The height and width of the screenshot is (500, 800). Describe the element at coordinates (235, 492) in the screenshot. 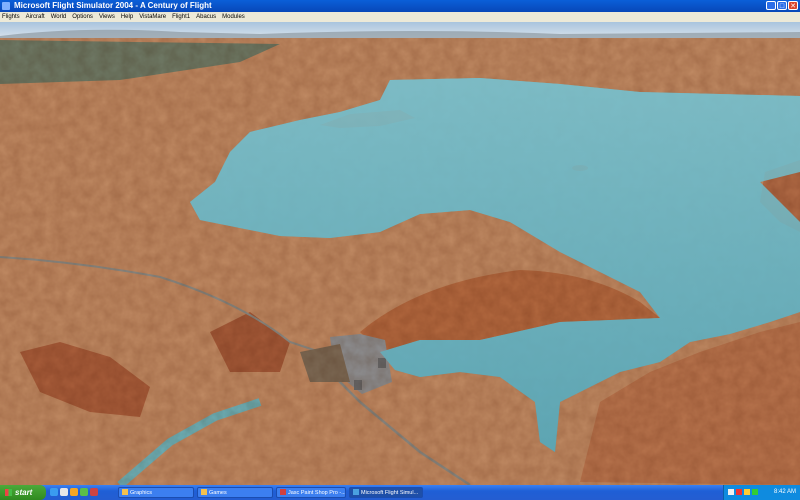

I see `task-games: Games` at that location.